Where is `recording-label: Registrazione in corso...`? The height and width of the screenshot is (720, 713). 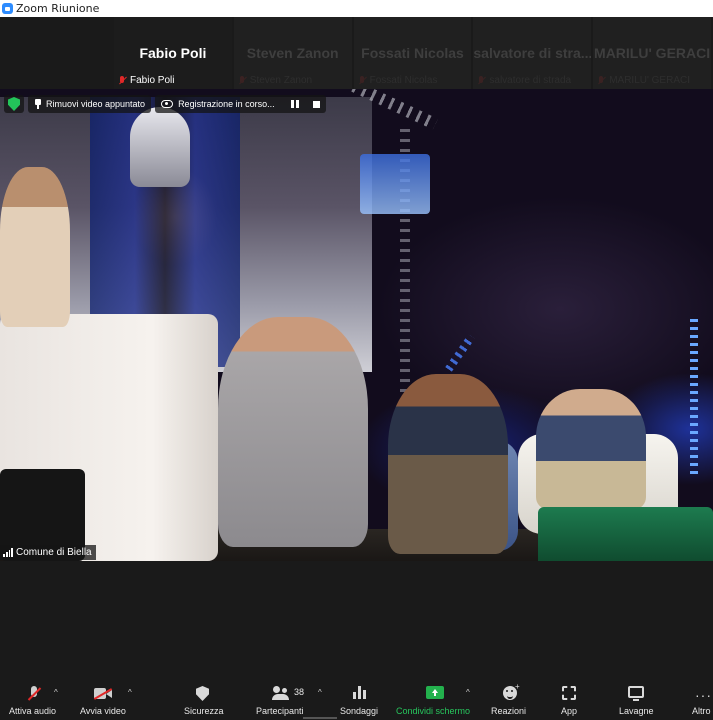 recording-label: Registrazione in corso... is located at coordinates (226, 104).